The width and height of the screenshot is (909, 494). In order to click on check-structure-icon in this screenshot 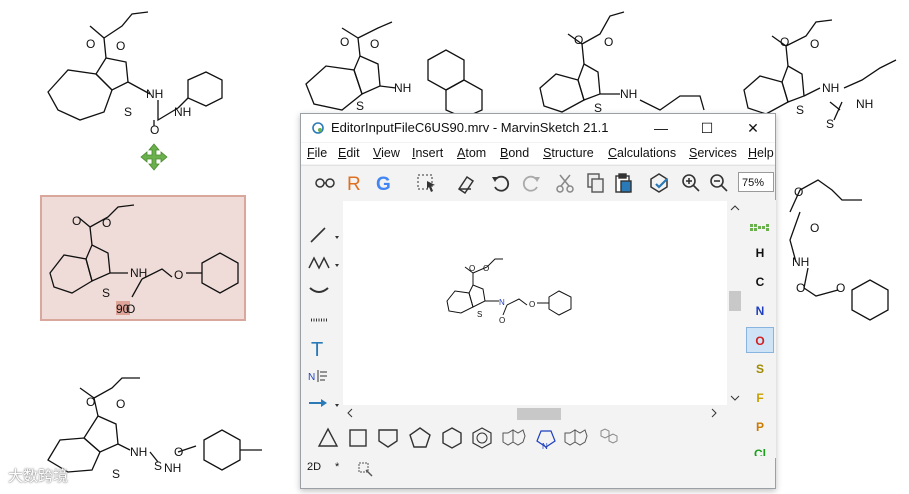, I will do `click(659, 183)`.